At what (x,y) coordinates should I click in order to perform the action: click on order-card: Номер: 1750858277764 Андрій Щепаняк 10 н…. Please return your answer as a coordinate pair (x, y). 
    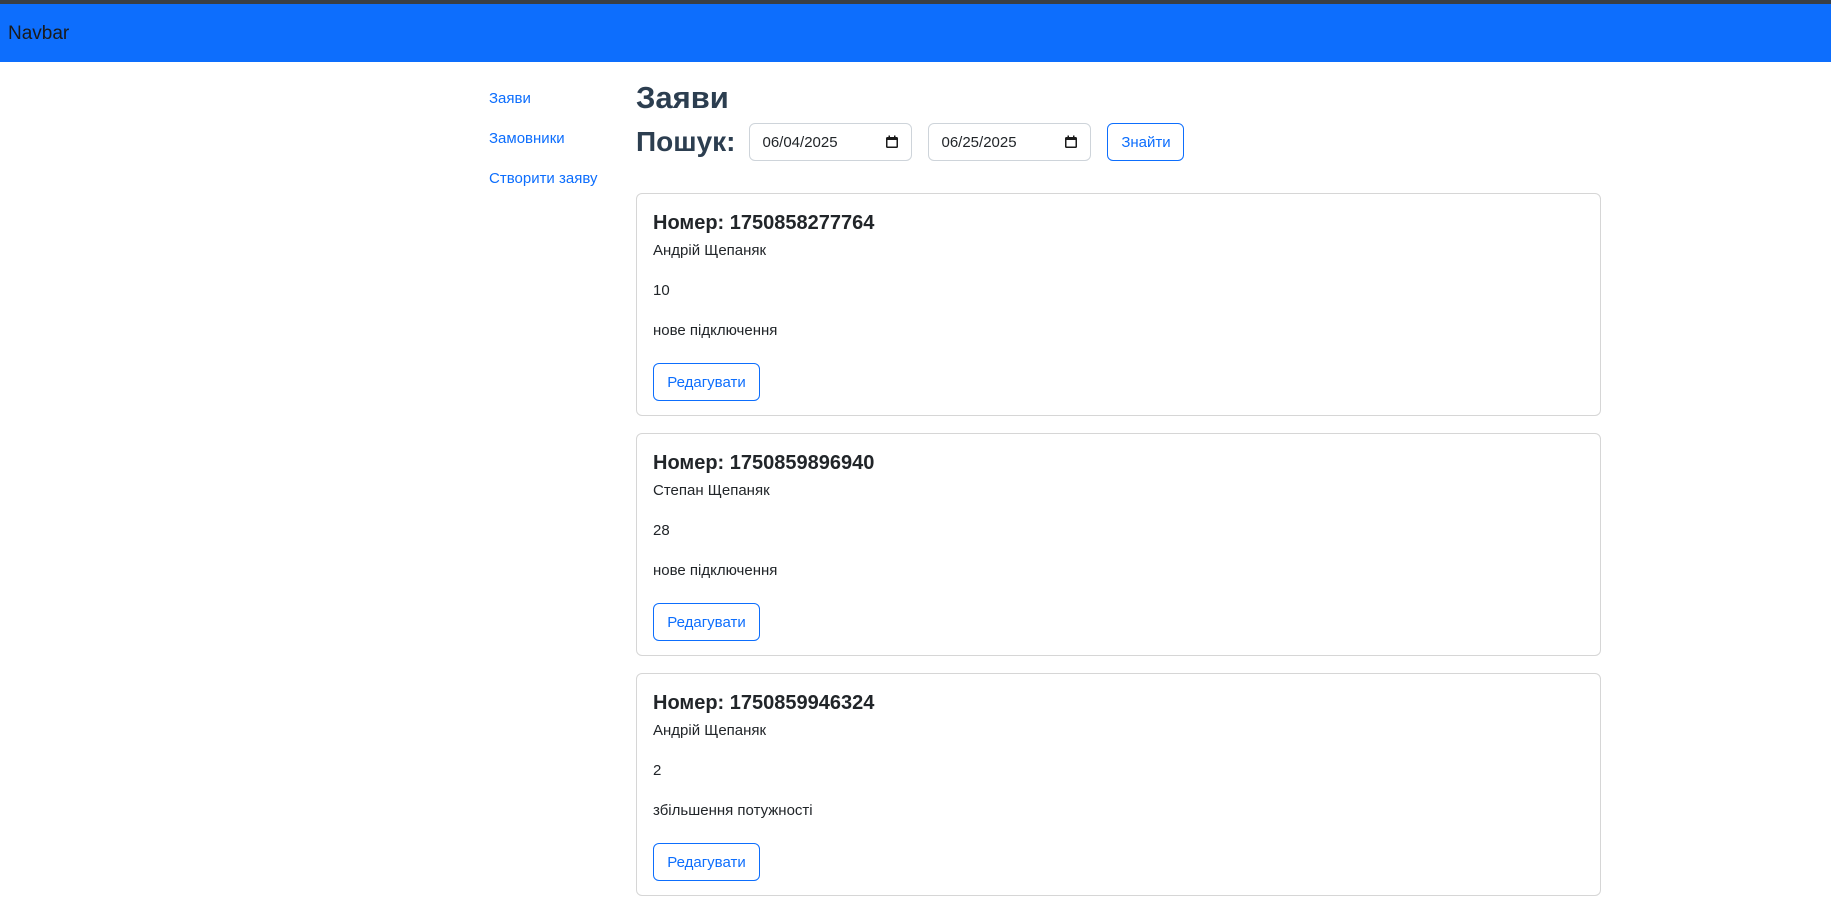
    Looking at the image, I should click on (1118, 304).